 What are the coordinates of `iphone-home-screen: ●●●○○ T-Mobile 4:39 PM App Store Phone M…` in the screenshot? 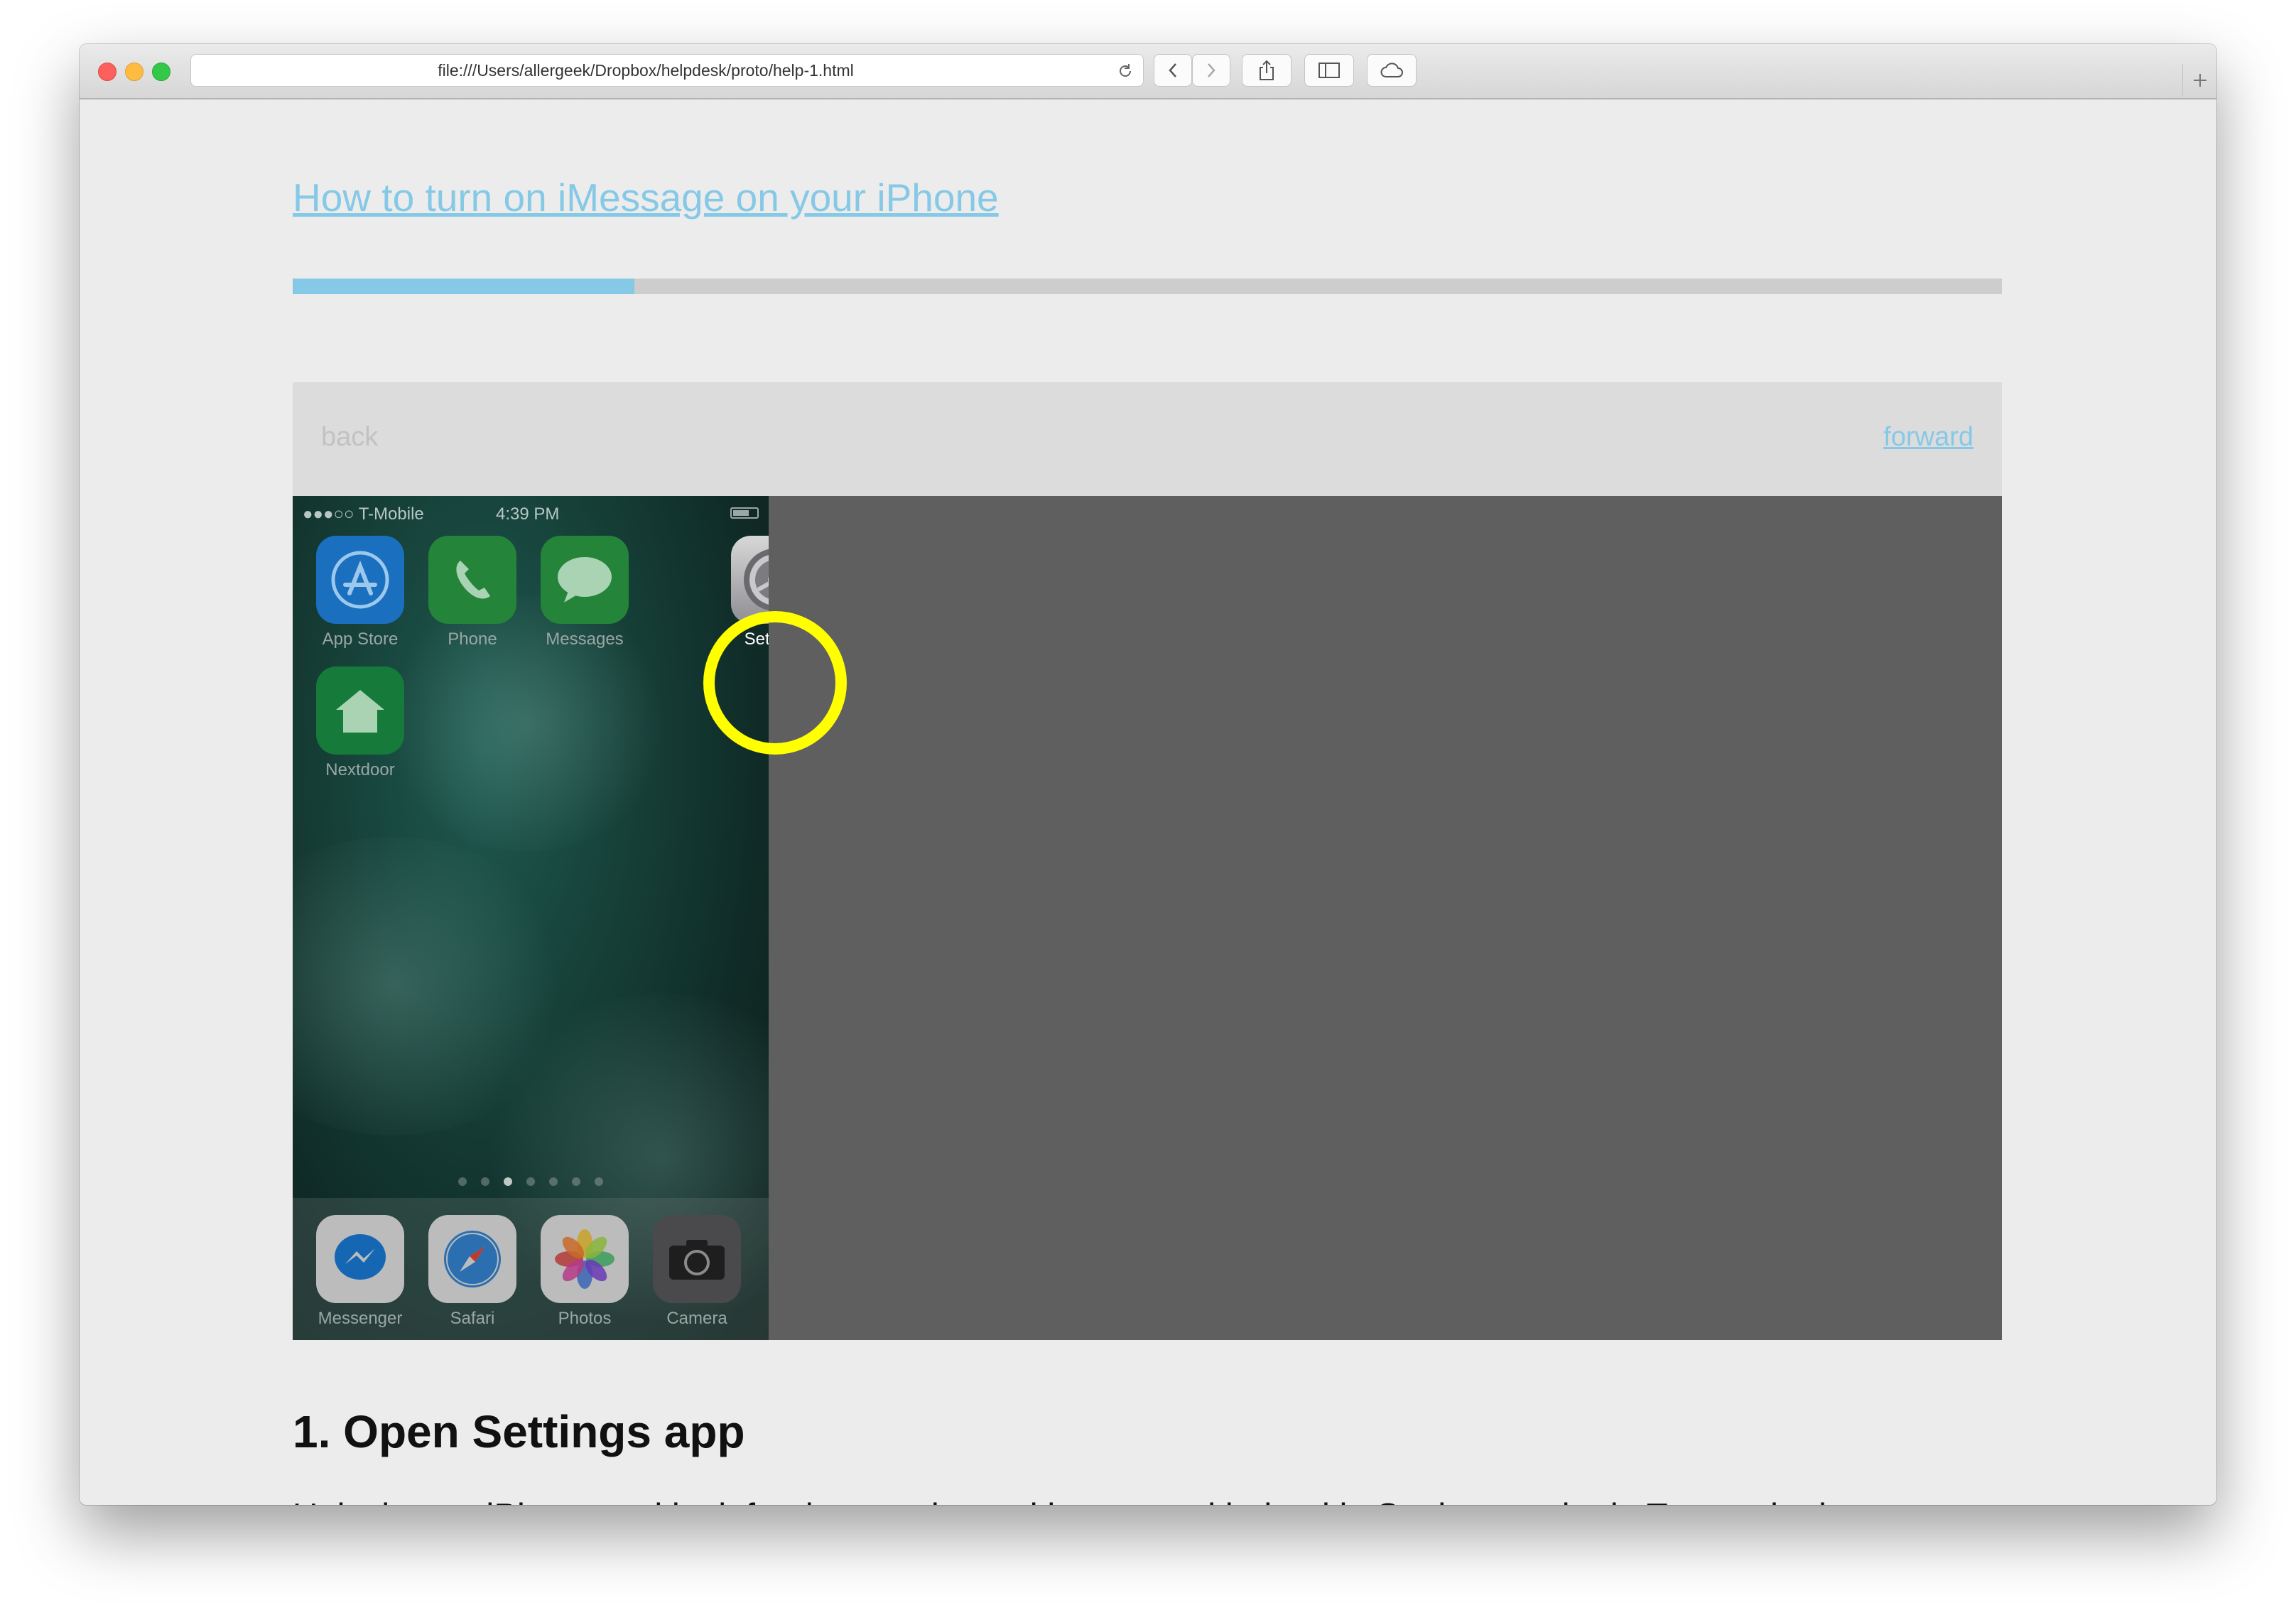 It's located at (531, 918).